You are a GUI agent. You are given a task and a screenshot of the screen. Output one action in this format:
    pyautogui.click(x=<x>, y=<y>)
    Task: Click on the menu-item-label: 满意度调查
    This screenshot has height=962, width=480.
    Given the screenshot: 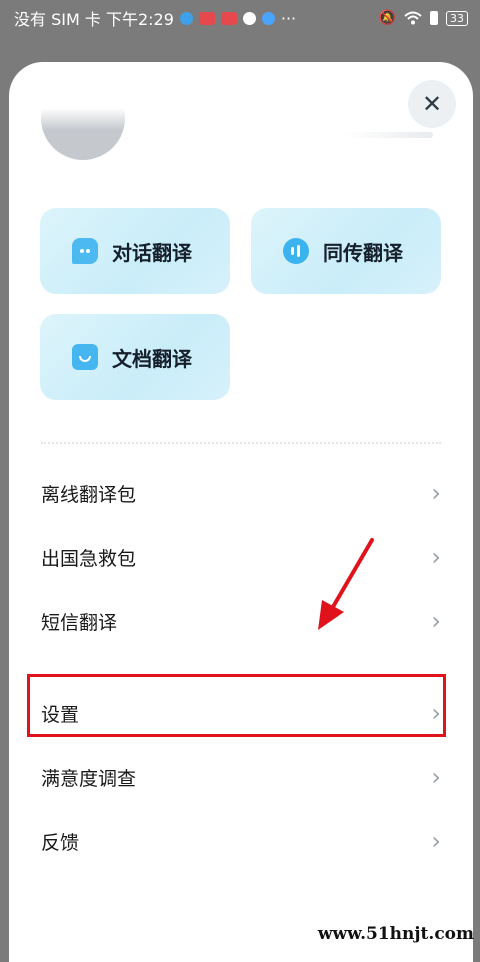 What is the action you would take?
    pyautogui.click(x=89, y=778)
    